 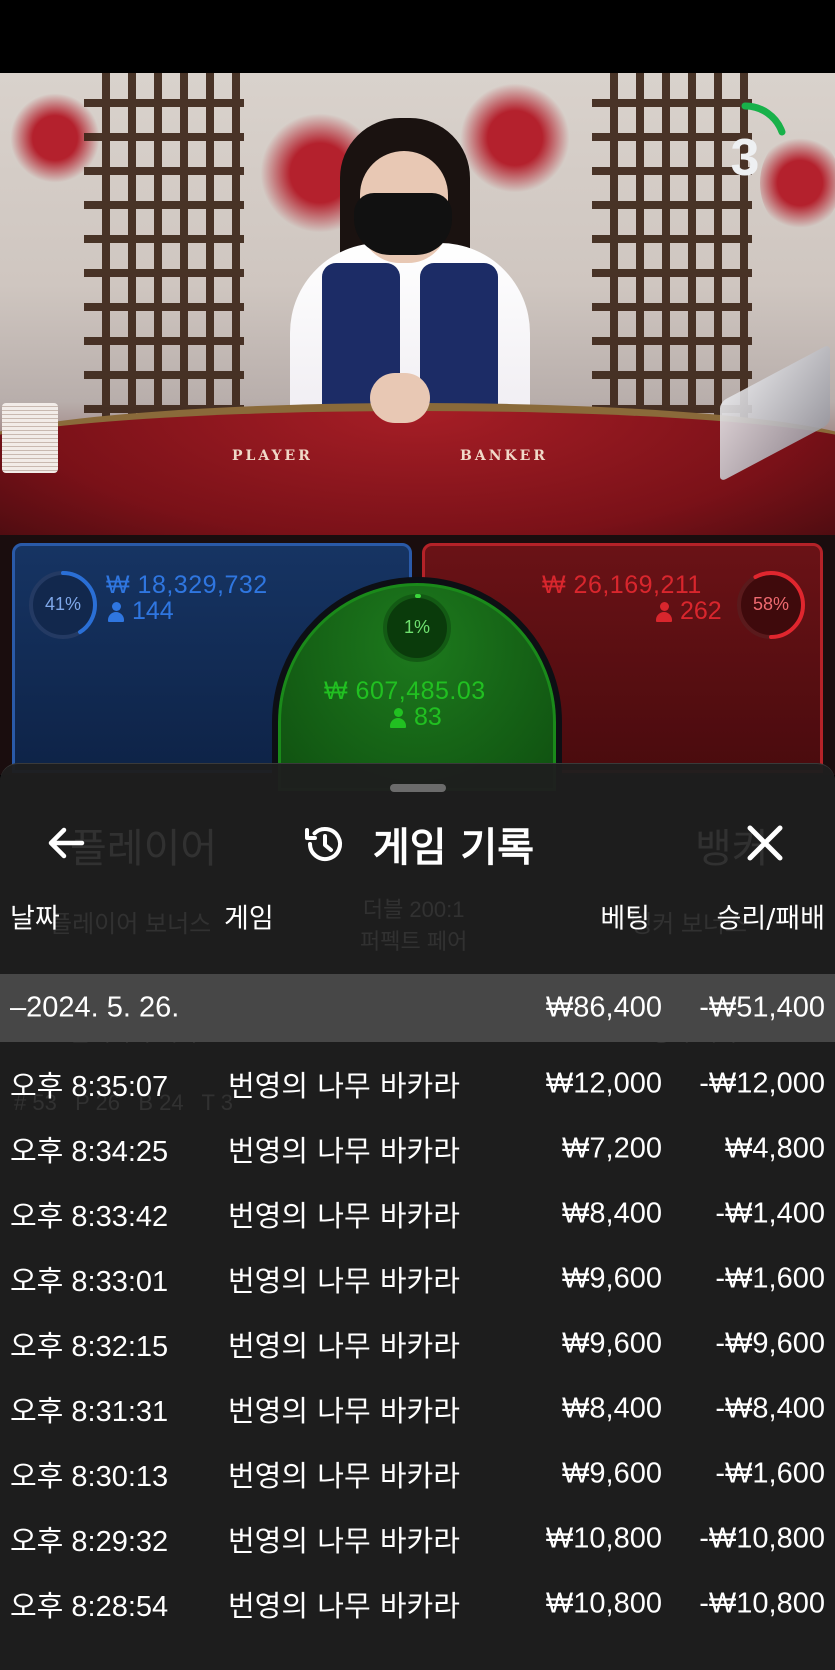 I want to click on countdown-timer: 3, so click(x=745, y=158).